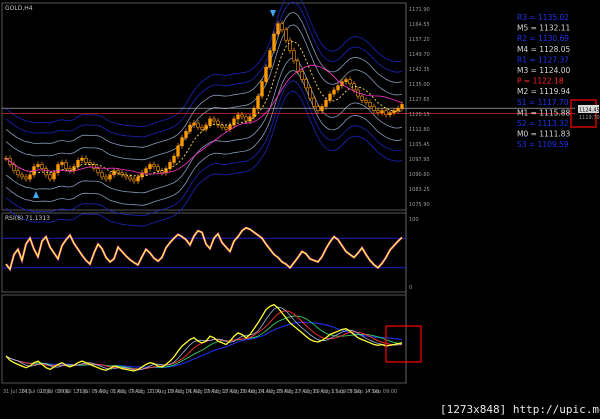 This screenshot has width=600, height=419. What do you see at coordinates (543, 144) in the screenshot?
I see `pivot-level-label: S3 = 1109.59` at bounding box center [543, 144].